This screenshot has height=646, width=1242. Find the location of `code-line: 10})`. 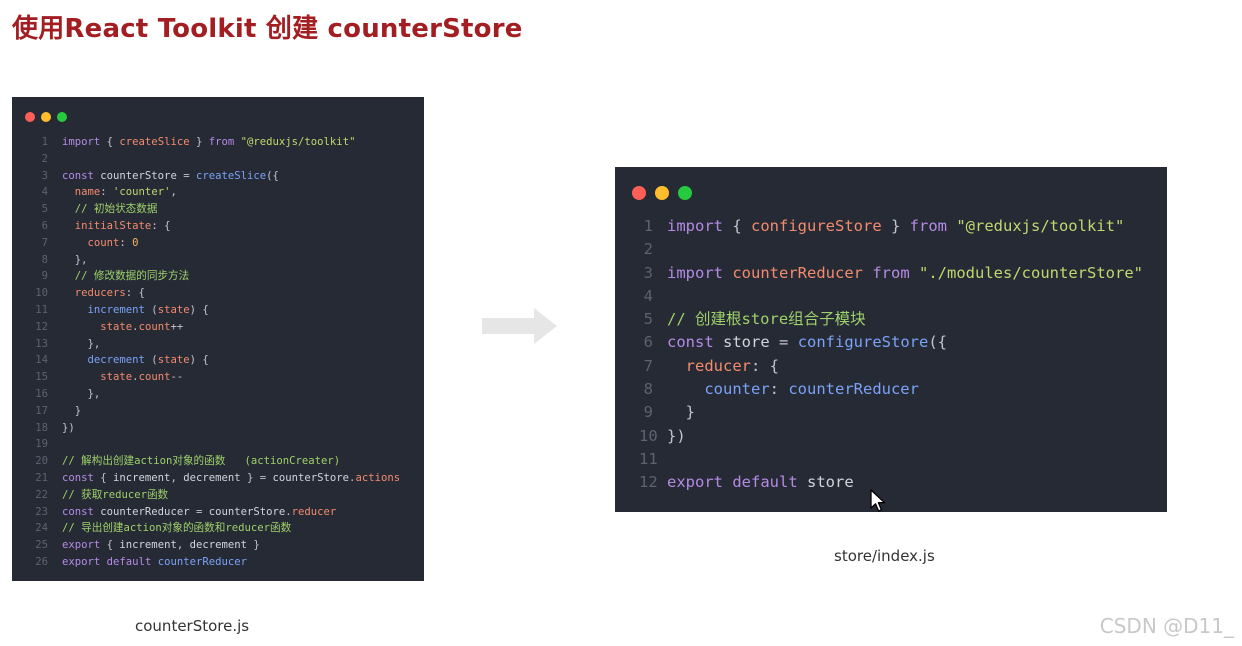

code-line: 10}) is located at coordinates (891, 436).